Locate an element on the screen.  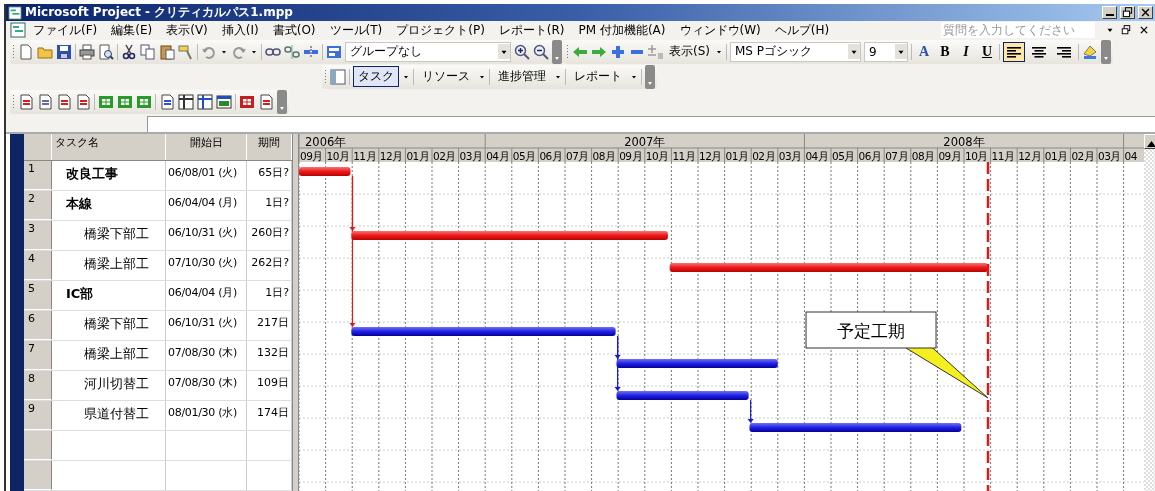
align-button is located at coordinates (1014, 51).